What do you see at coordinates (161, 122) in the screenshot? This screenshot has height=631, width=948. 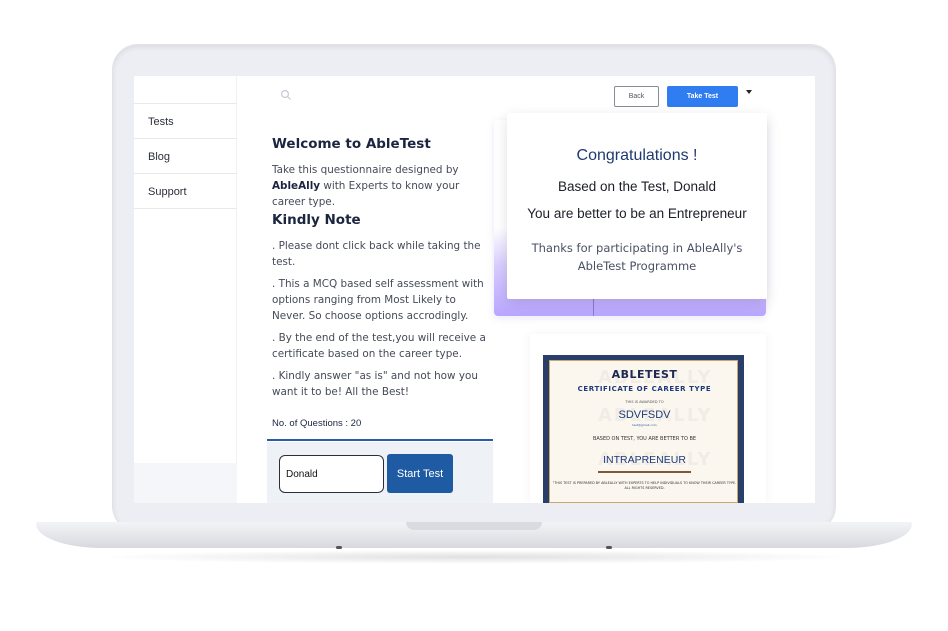 I see `sidebar-item-label: Tests` at bounding box center [161, 122].